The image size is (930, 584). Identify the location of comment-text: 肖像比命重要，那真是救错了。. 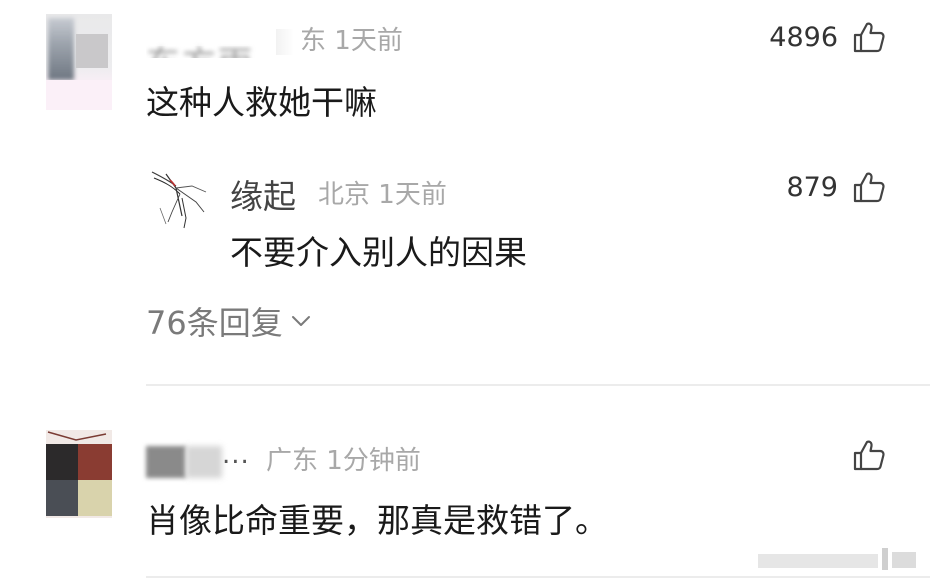
(377, 520).